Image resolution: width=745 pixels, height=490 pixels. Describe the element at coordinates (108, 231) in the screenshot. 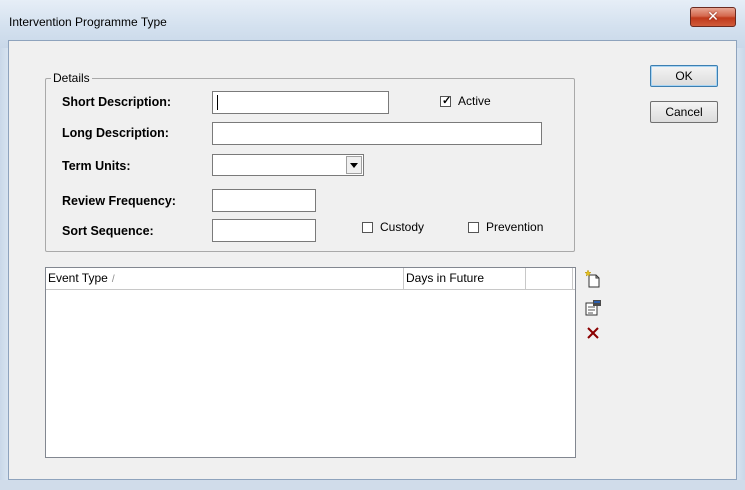

I see `sort-sequence-label: Sort Sequence:` at that location.